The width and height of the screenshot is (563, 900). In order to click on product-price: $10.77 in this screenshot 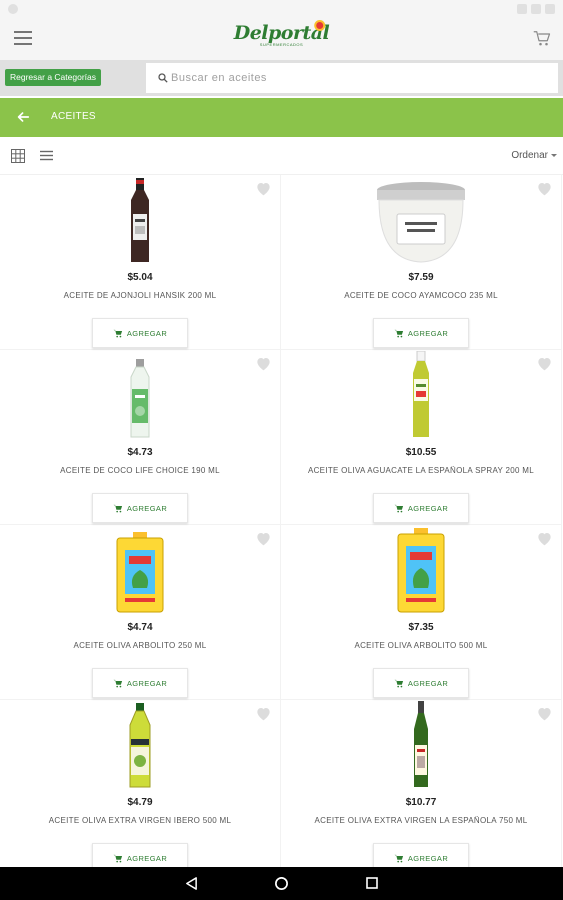, I will do `click(421, 802)`.